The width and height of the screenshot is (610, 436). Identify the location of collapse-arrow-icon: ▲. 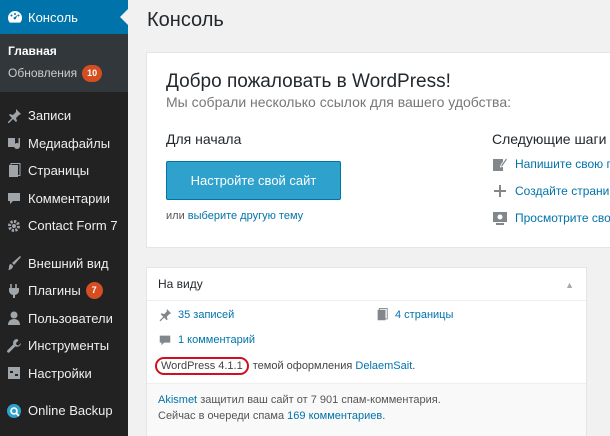
(569, 285).